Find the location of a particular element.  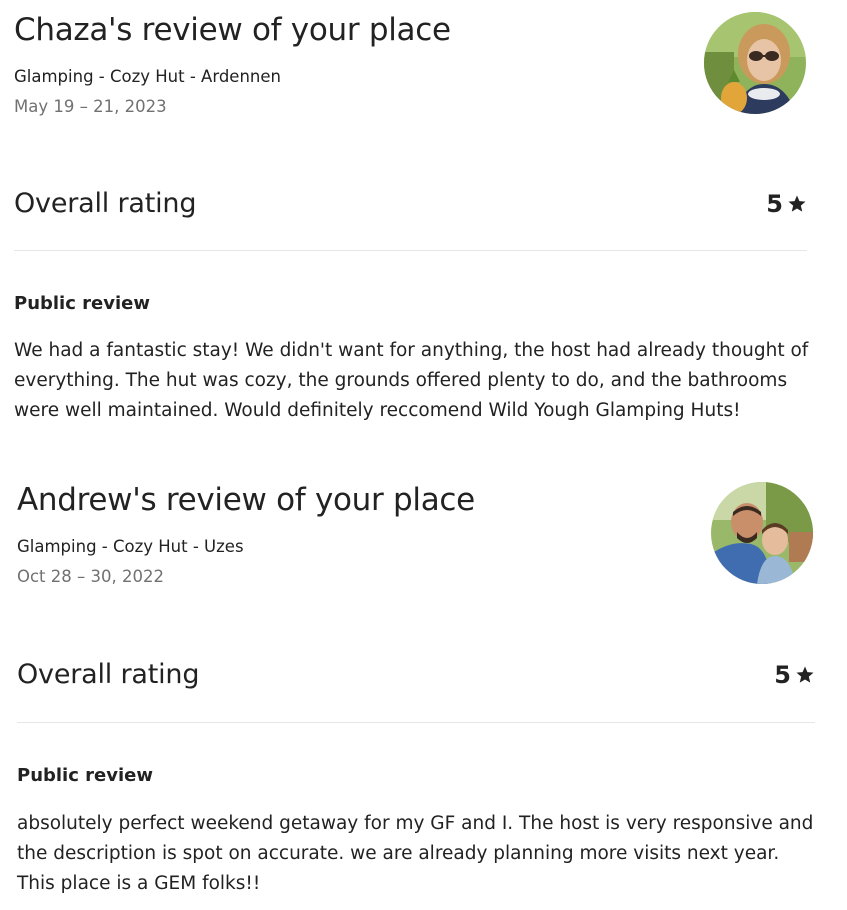

listing-name: Glamping - Cozy Hut - Ardennen is located at coordinates (147, 76).